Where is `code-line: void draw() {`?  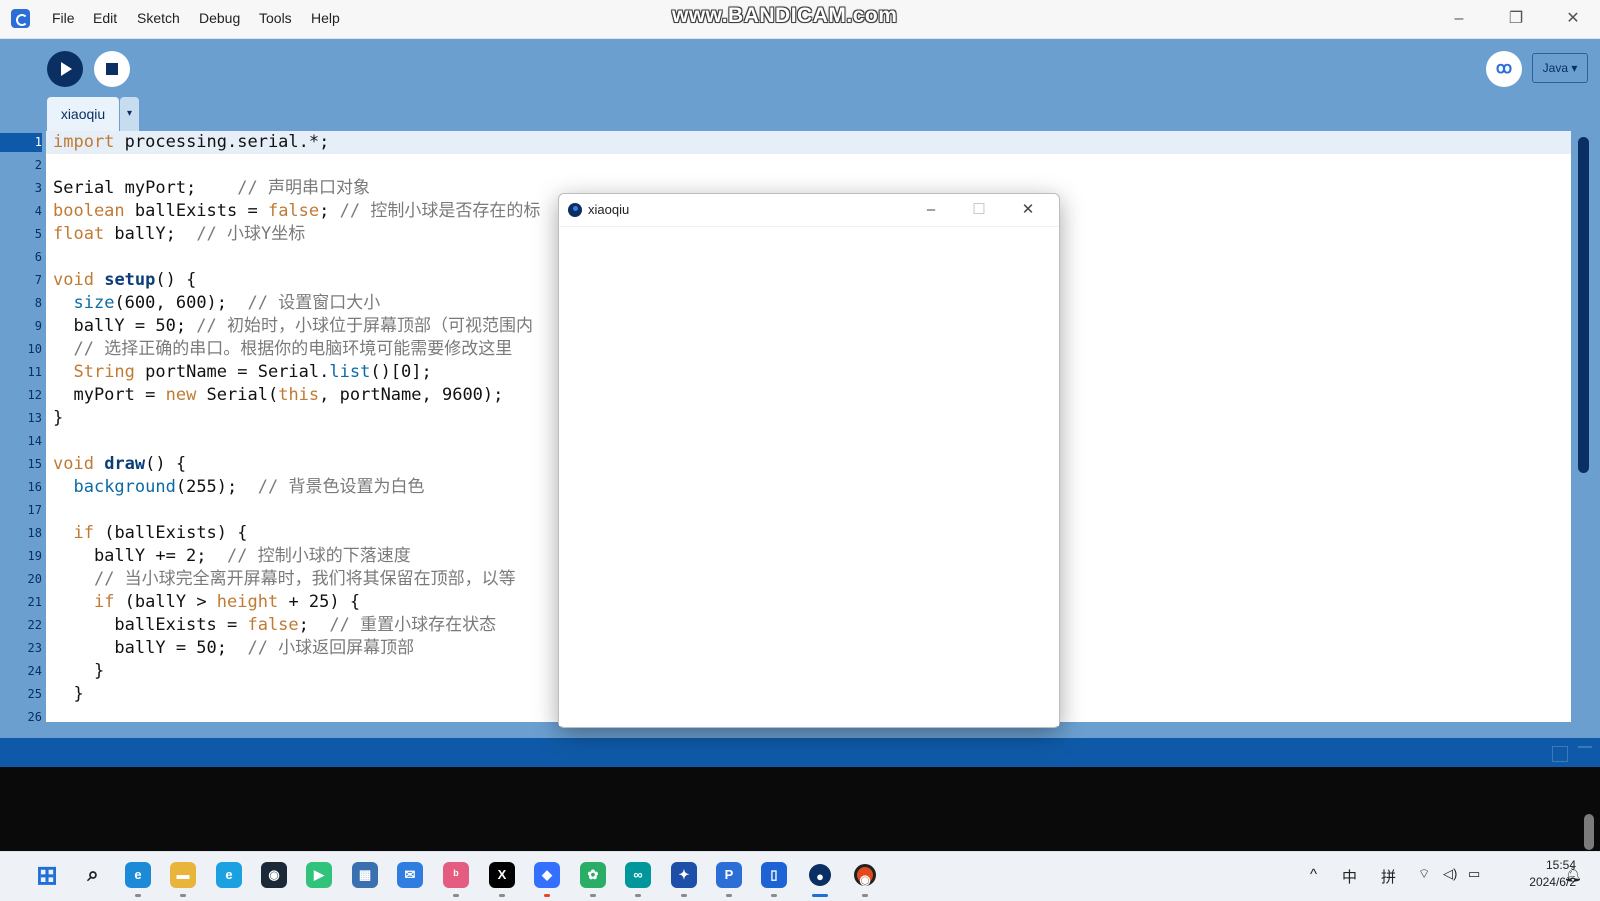 code-line: void draw() { is located at coordinates (120, 464).